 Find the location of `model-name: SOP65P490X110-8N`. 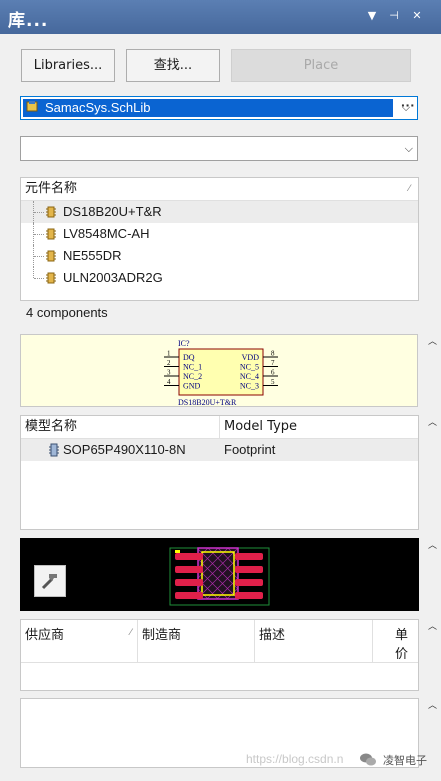

model-name: SOP65P490X110-8N is located at coordinates (124, 449).